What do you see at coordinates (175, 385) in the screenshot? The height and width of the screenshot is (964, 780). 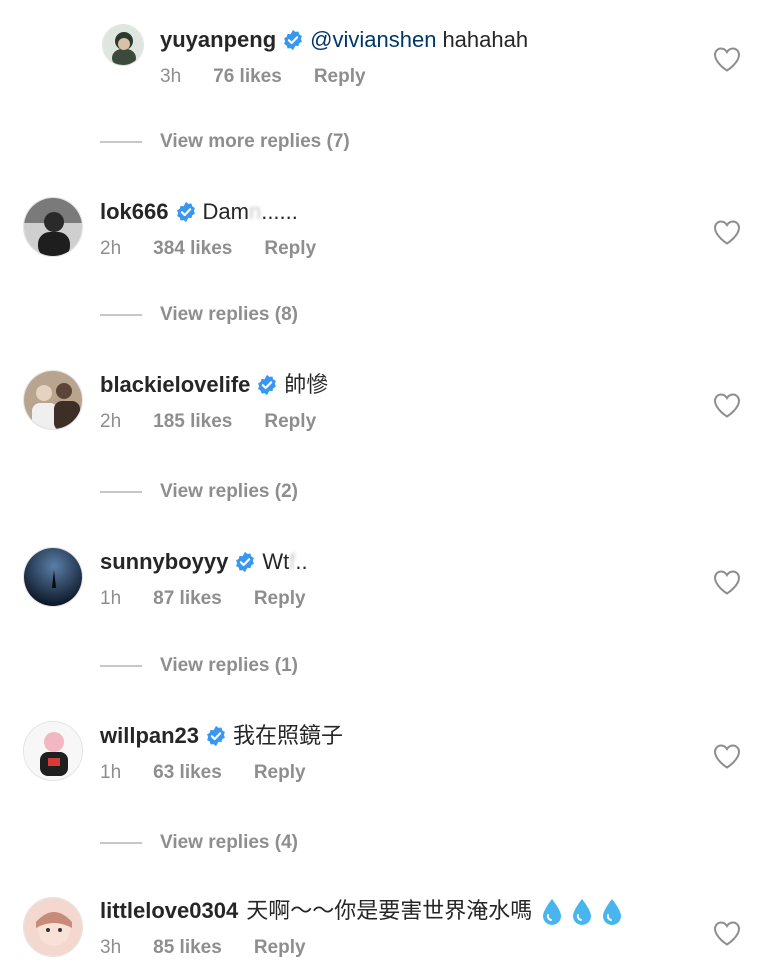 I see `comment-username: blackielovelife` at bounding box center [175, 385].